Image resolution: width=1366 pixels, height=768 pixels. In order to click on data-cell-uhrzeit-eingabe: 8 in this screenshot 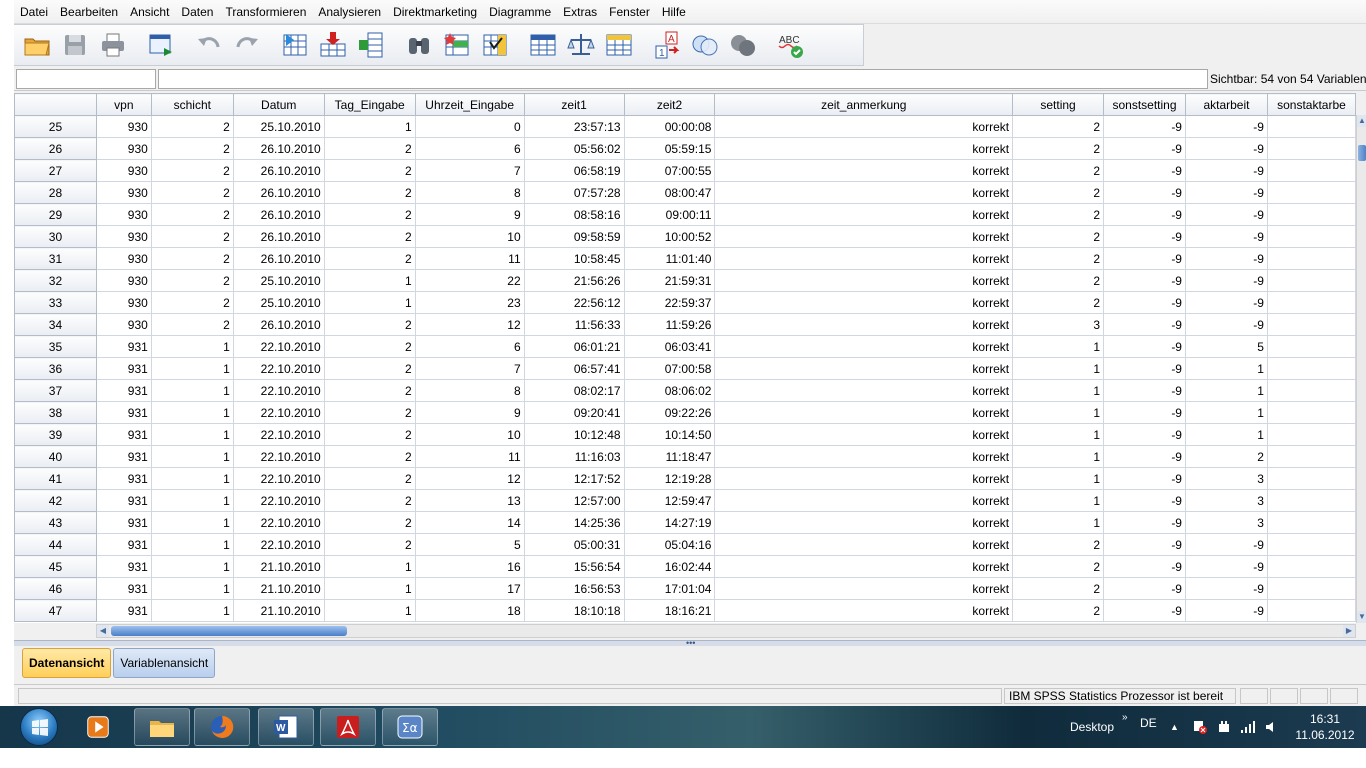, I will do `click(469, 390)`.